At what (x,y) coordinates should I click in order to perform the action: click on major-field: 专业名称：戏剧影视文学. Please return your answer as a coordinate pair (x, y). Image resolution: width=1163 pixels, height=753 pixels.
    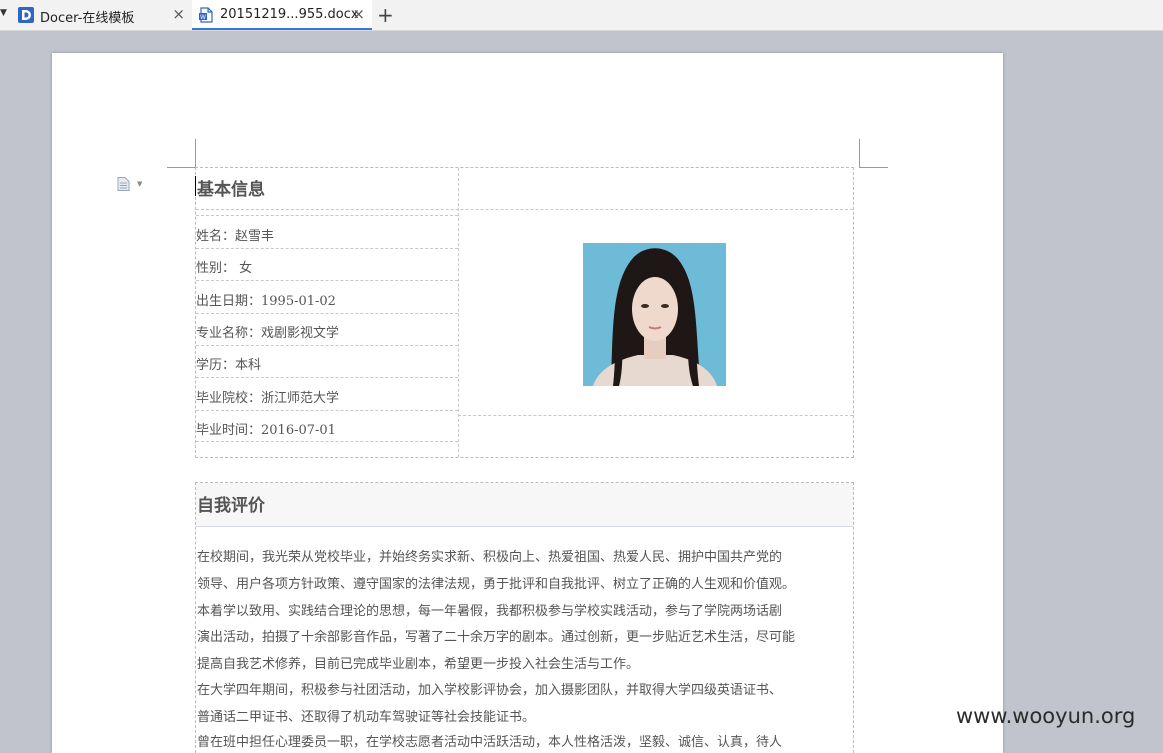
    Looking at the image, I should click on (268, 333).